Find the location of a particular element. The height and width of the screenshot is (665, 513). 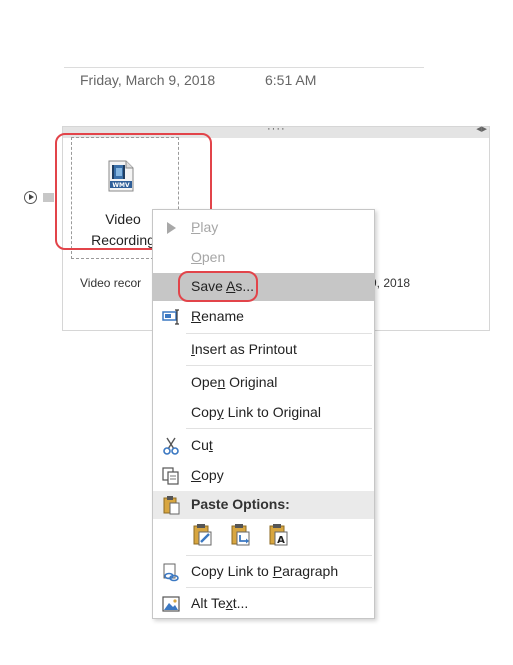

paste-keep-formatting-icon is located at coordinates (203, 535).